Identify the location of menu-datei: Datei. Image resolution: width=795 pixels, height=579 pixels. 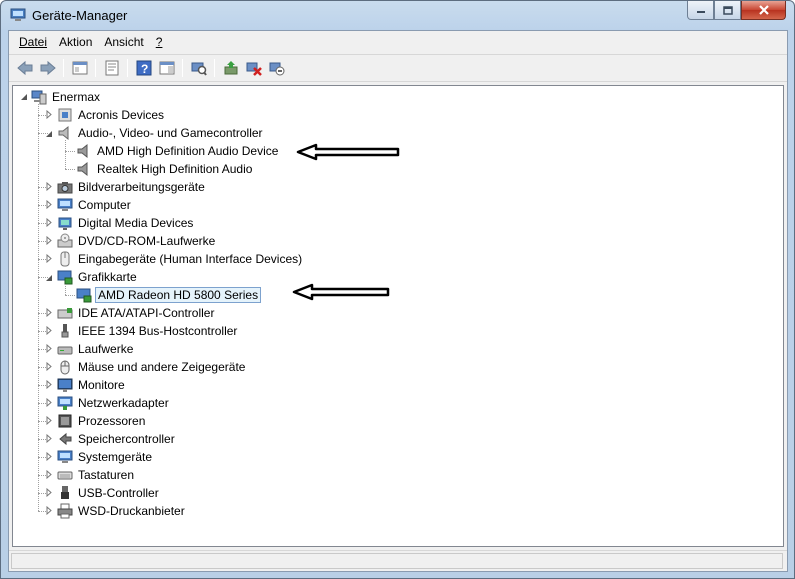
(33, 42).